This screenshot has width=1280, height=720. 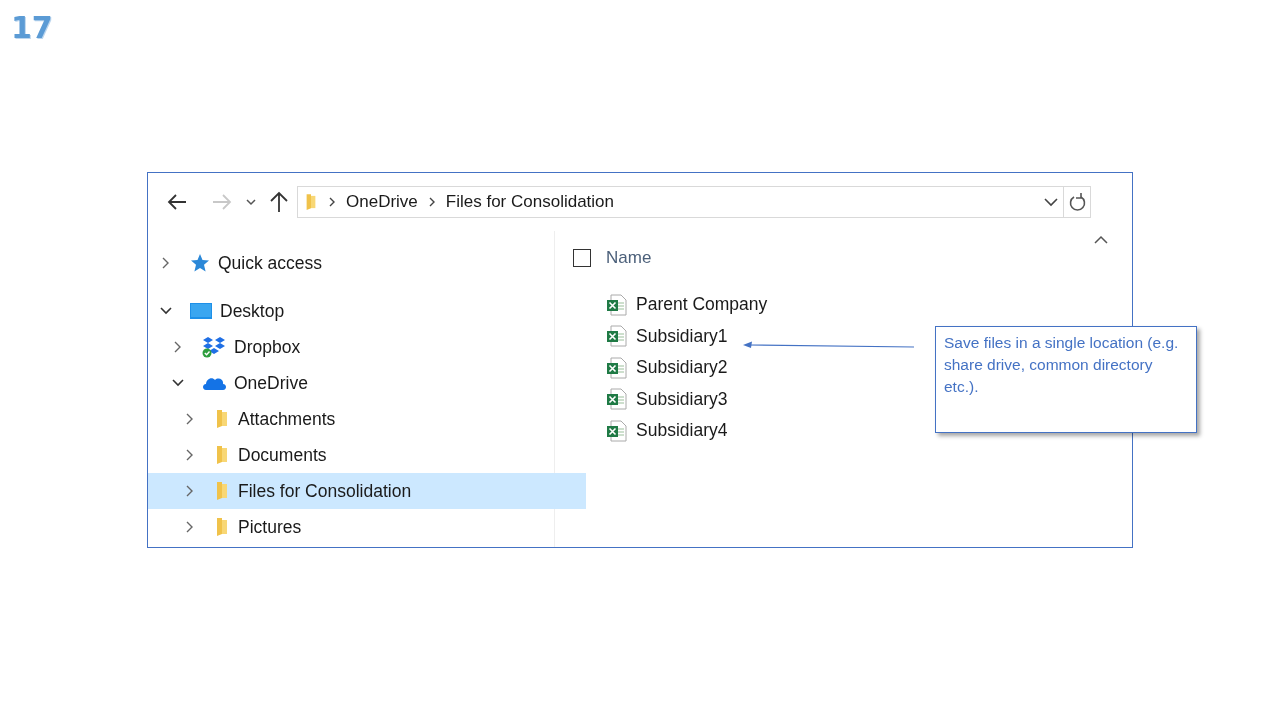 I want to click on breadcrumb-item: Files for Consolidation, so click(x=529, y=202).